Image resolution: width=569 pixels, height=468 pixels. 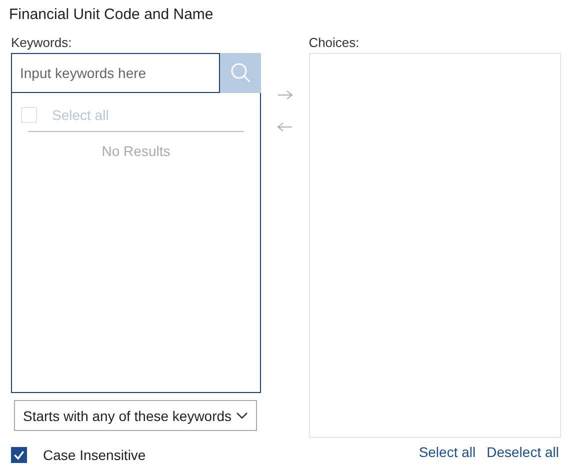 I want to click on field-label: Keywords:, so click(x=42, y=43).